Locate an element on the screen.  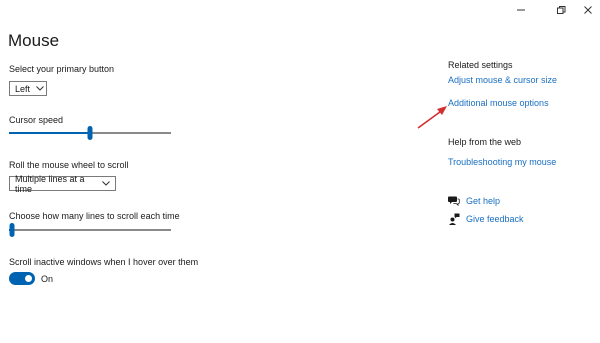
annotation-arrow-icon is located at coordinates (432, 117).